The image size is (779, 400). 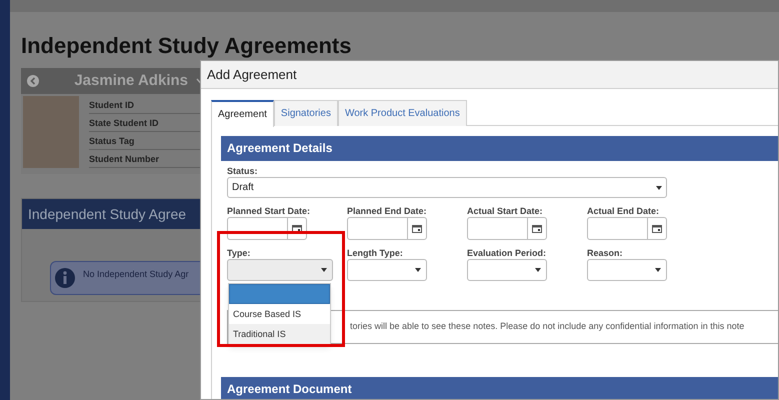 What do you see at coordinates (239, 253) in the screenshot?
I see `field-label: Type:` at bounding box center [239, 253].